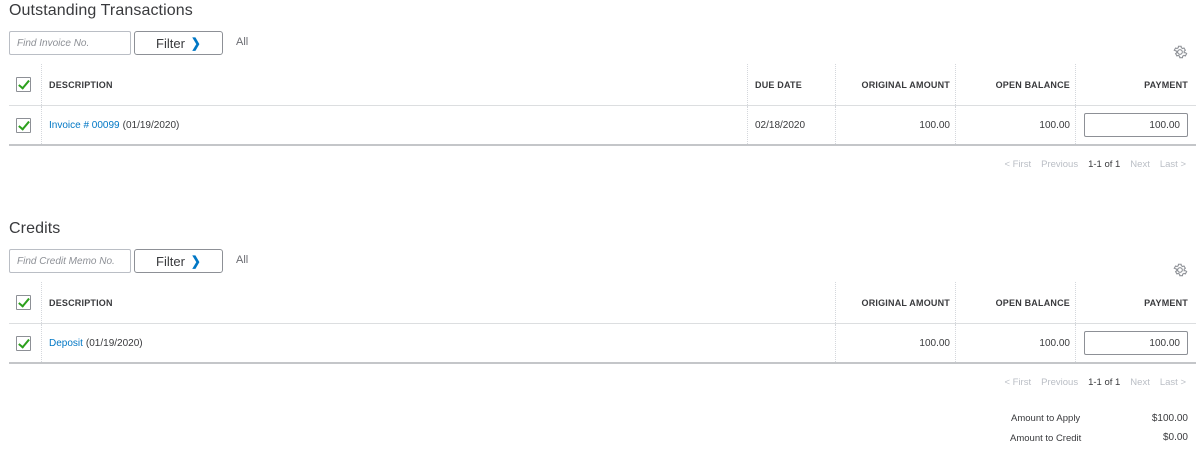 Image resolution: width=1198 pixels, height=457 pixels. What do you see at coordinates (70, 43) in the screenshot?
I see `find-invoice-input` at bounding box center [70, 43].